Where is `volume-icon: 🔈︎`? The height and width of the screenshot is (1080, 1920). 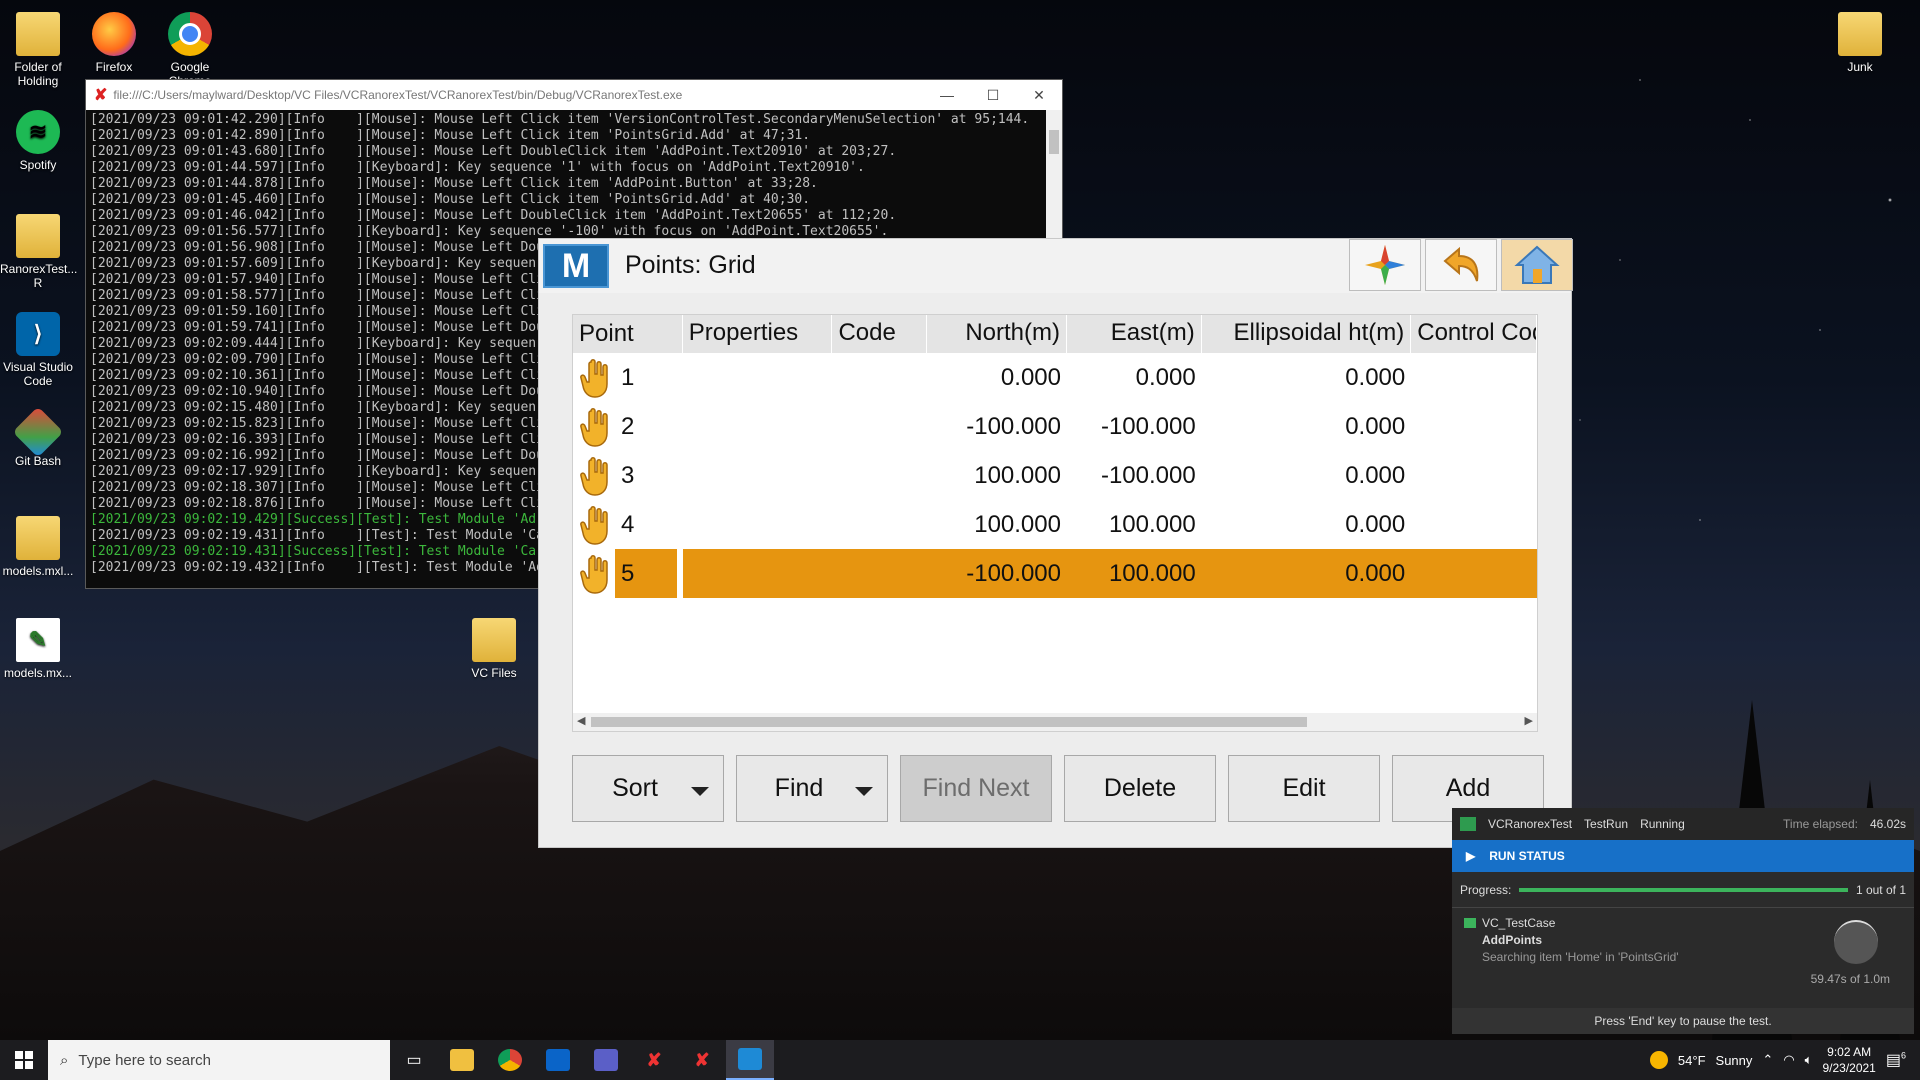 volume-icon: 🔈︎ is located at coordinates (1809, 1060).